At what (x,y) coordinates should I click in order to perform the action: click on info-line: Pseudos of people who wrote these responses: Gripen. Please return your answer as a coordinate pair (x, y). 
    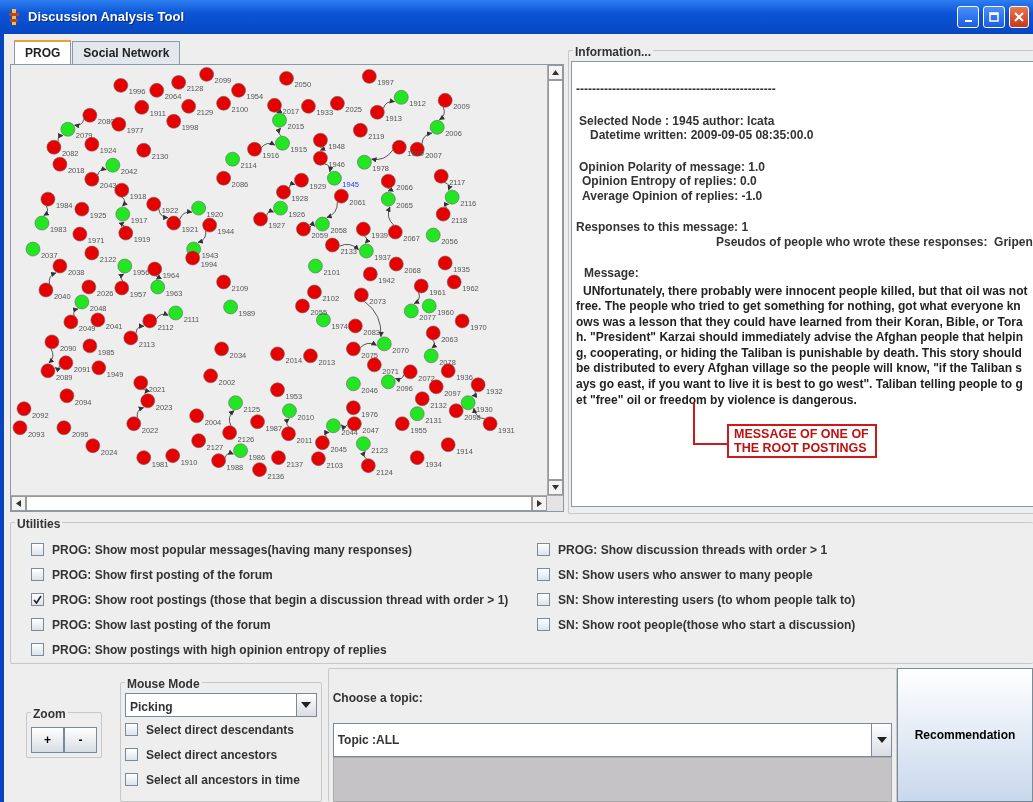
    Looking at the image, I should click on (874, 241).